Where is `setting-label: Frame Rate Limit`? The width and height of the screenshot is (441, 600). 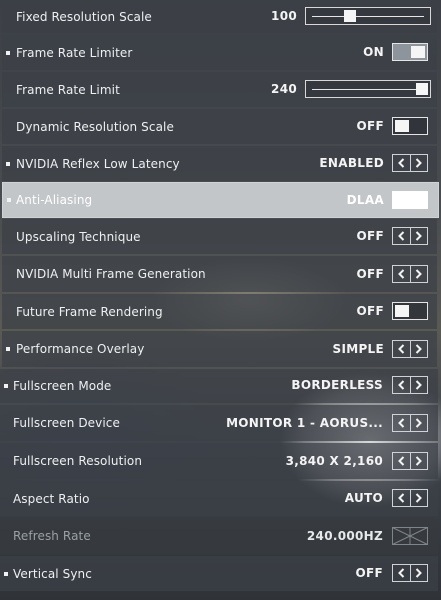
setting-label: Frame Rate Limit is located at coordinates (68, 89).